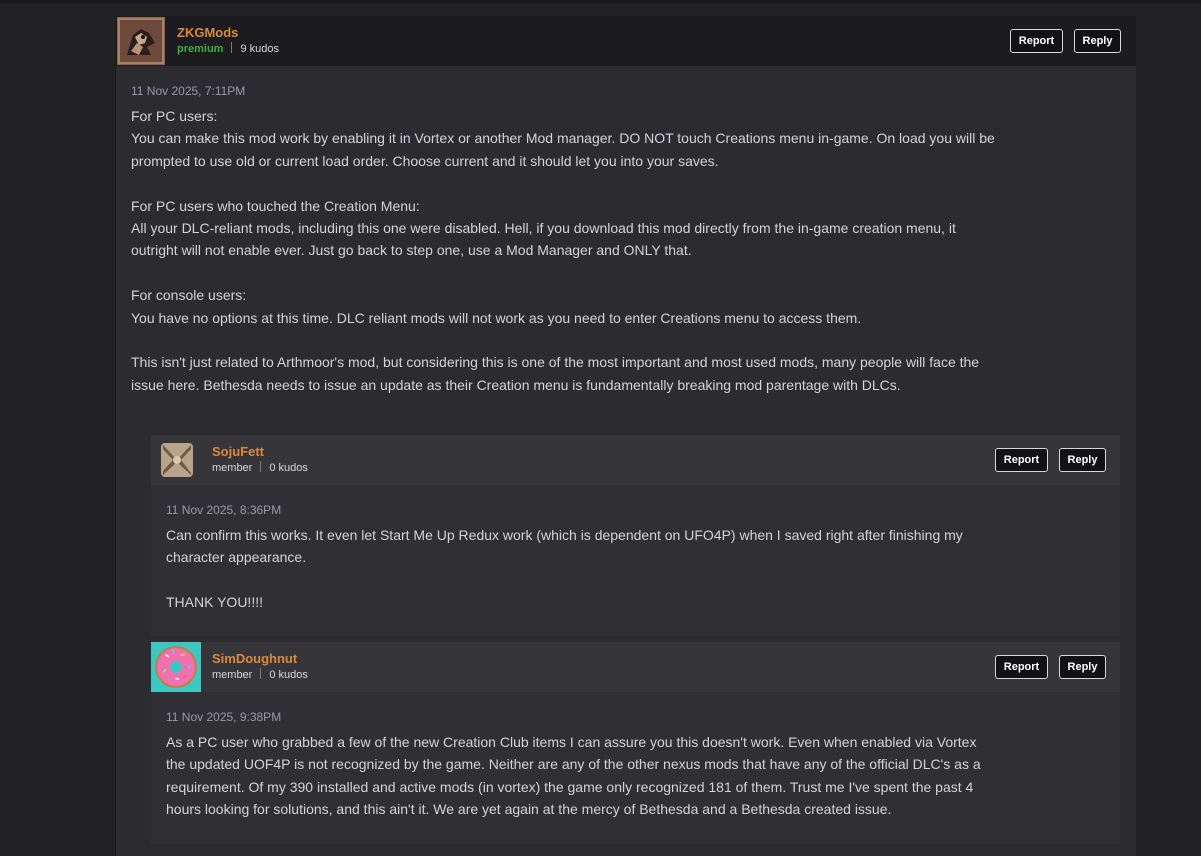 Image resolution: width=1201 pixels, height=856 pixels. What do you see at coordinates (228, 48) in the screenshot?
I see `user-meta: premium 9 kudos` at bounding box center [228, 48].